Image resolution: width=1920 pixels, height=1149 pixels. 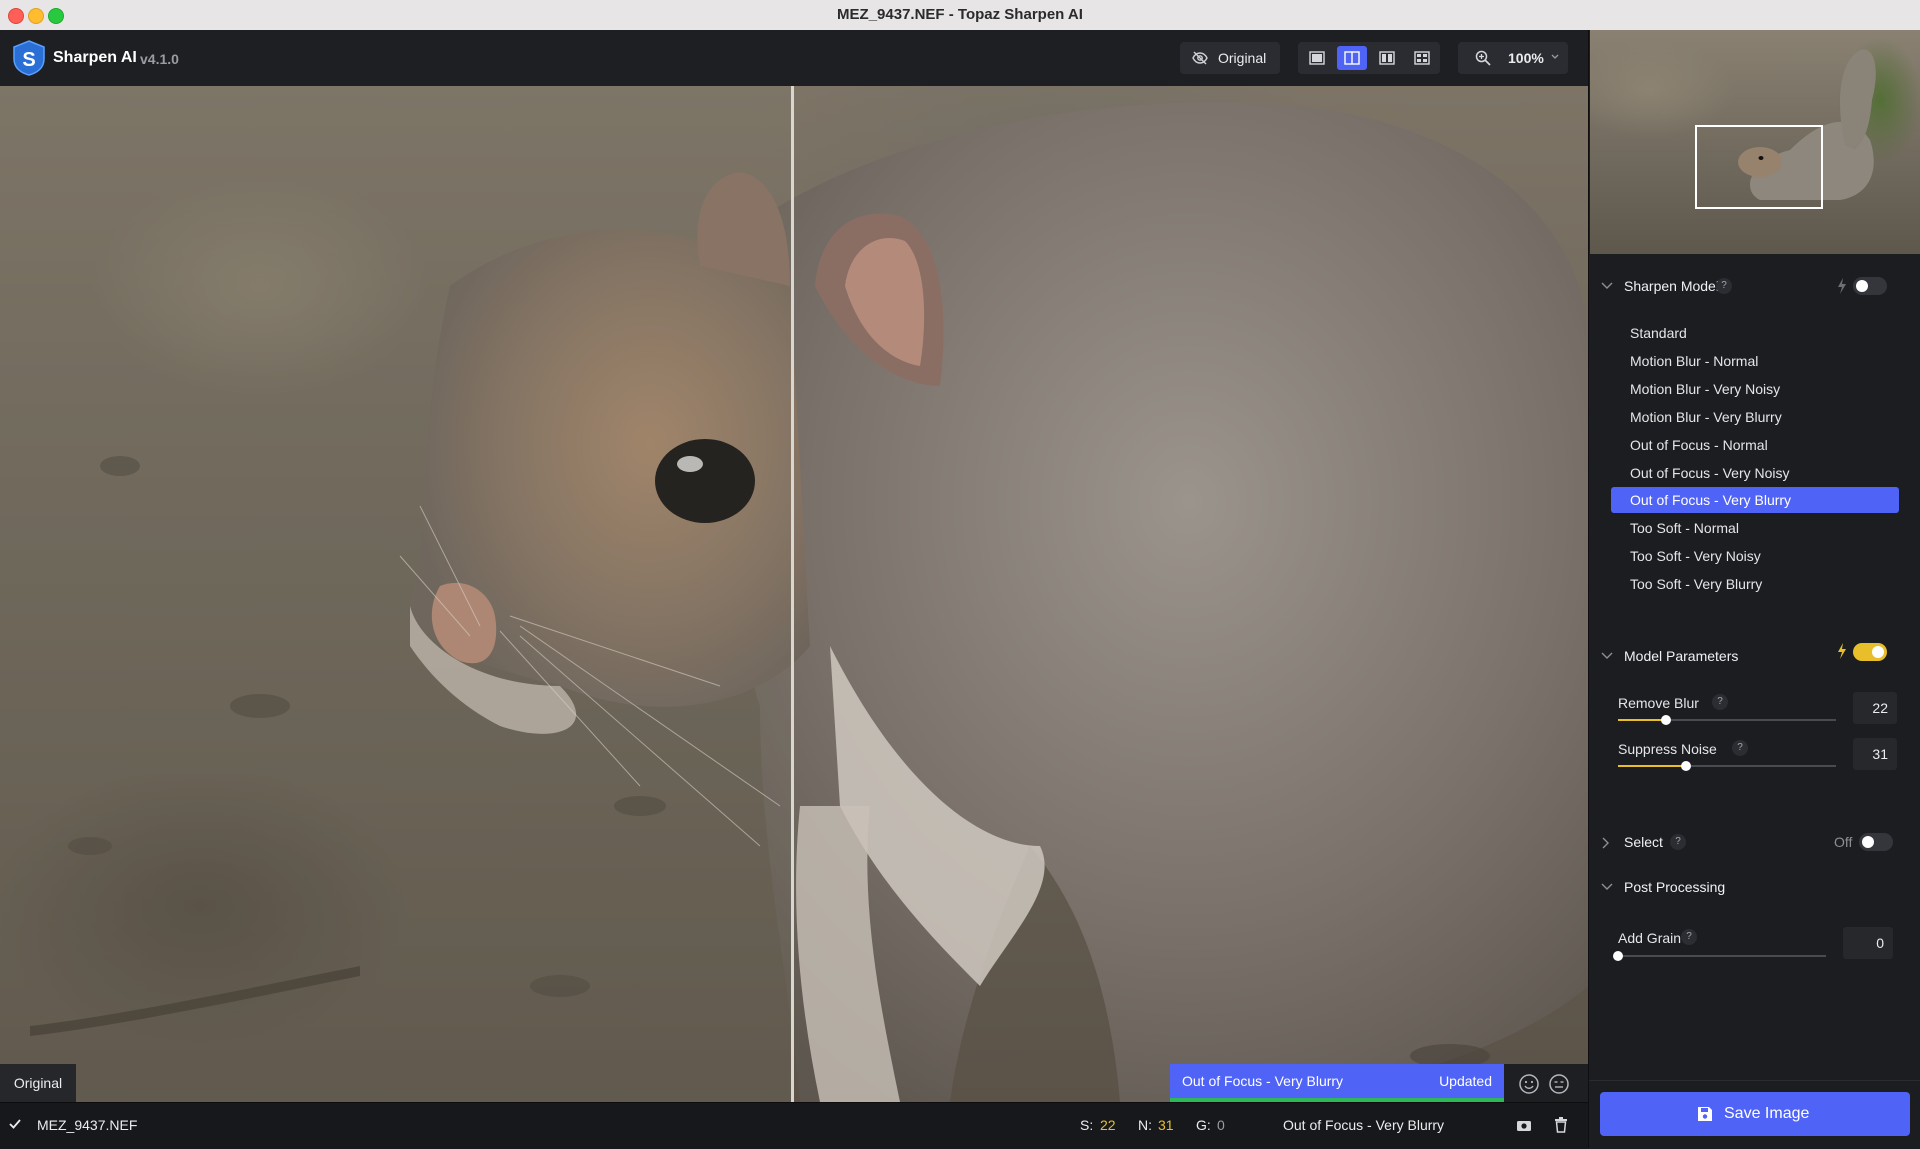 I want to click on split-view-button, so click(x=1352, y=58).